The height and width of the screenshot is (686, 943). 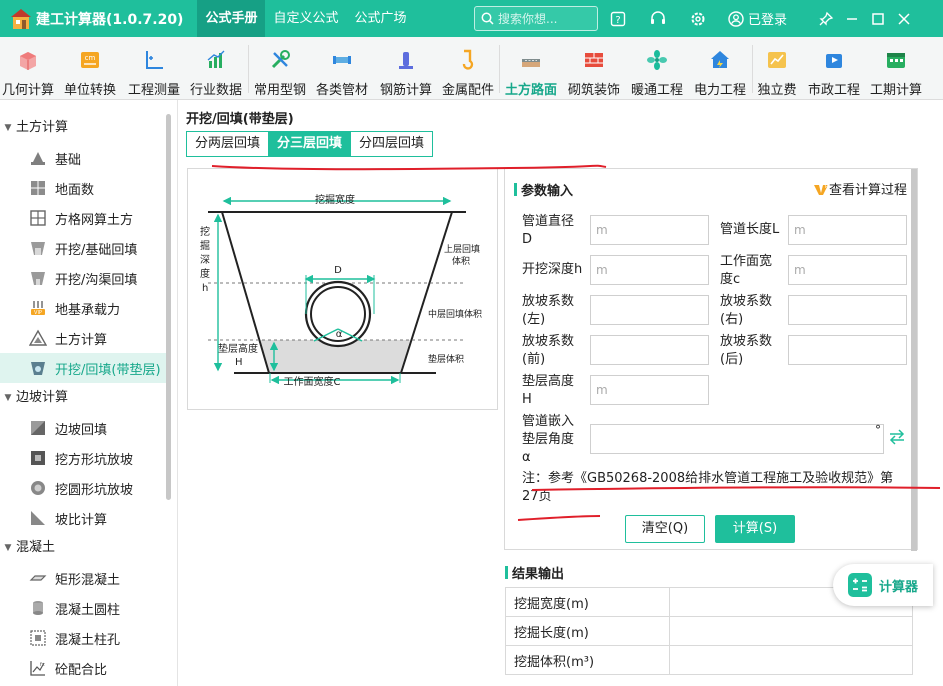 What do you see at coordinates (231, 18) in the screenshot?
I see `tab-formula-manual: 公式手册` at bounding box center [231, 18].